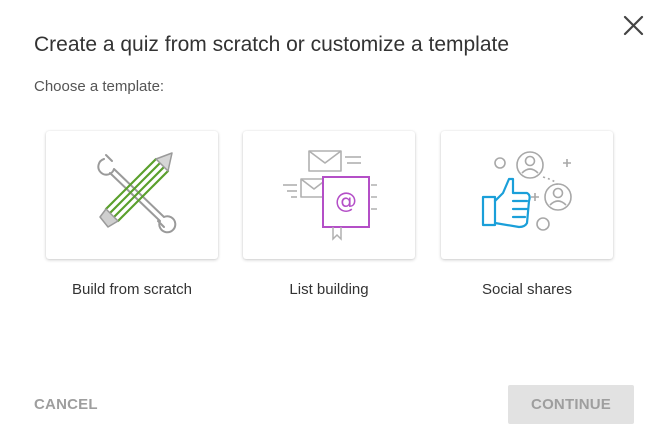 The image size is (659, 439). Describe the element at coordinates (329, 289) in the screenshot. I see `template-label-list-building: List building` at that location.